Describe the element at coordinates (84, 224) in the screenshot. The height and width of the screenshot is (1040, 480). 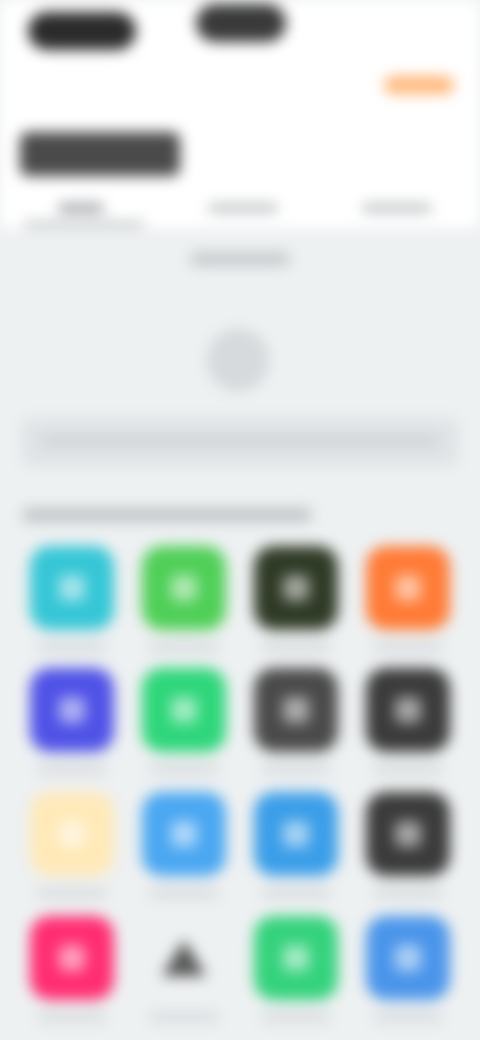
I see `active-tab-indicator` at that location.